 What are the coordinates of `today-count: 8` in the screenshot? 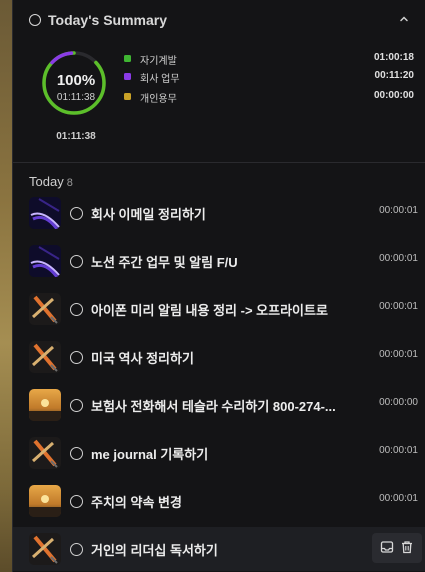 It's located at (69, 183).